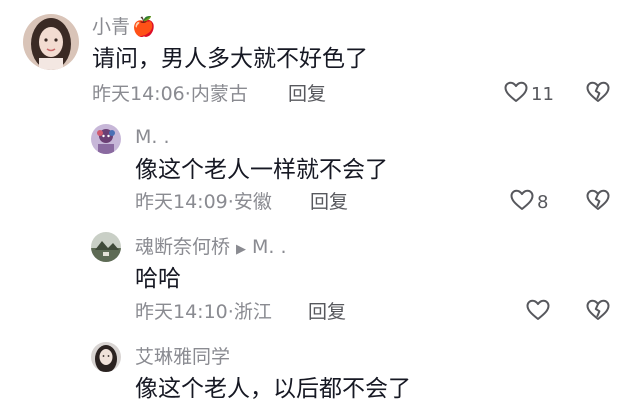 Image resolution: width=636 pixels, height=409 pixels. I want to click on comment-location: 浙江, so click(252, 312).